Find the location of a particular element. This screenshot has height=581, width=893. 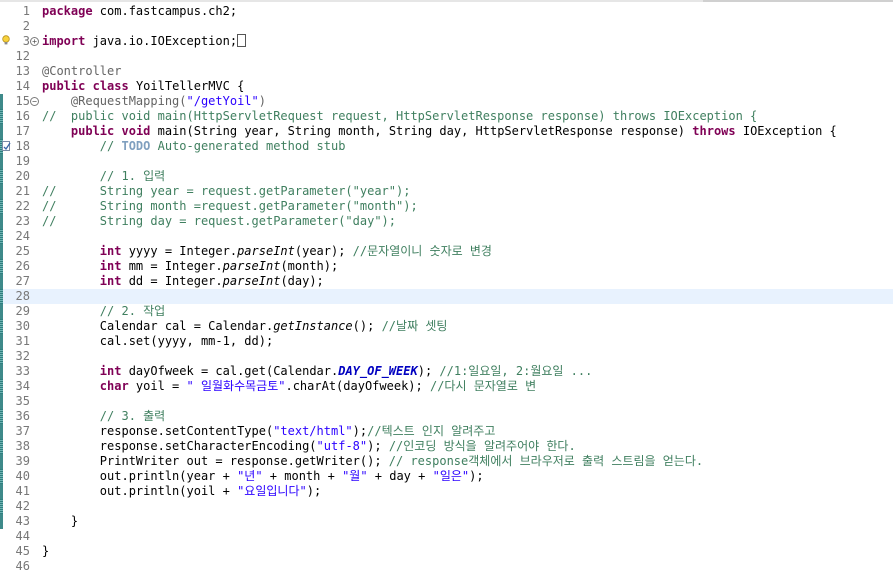

code-token: "text/html" is located at coordinates (313, 431).